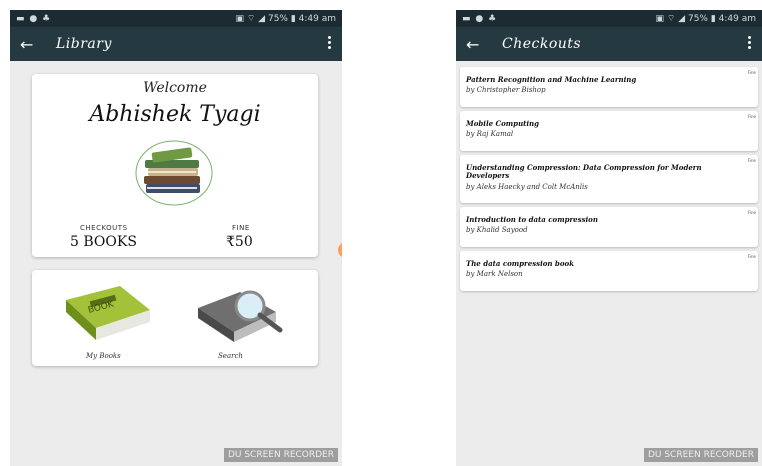  Describe the element at coordinates (103, 242) in the screenshot. I see `checkouts-value: 5 BOOKS` at that location.